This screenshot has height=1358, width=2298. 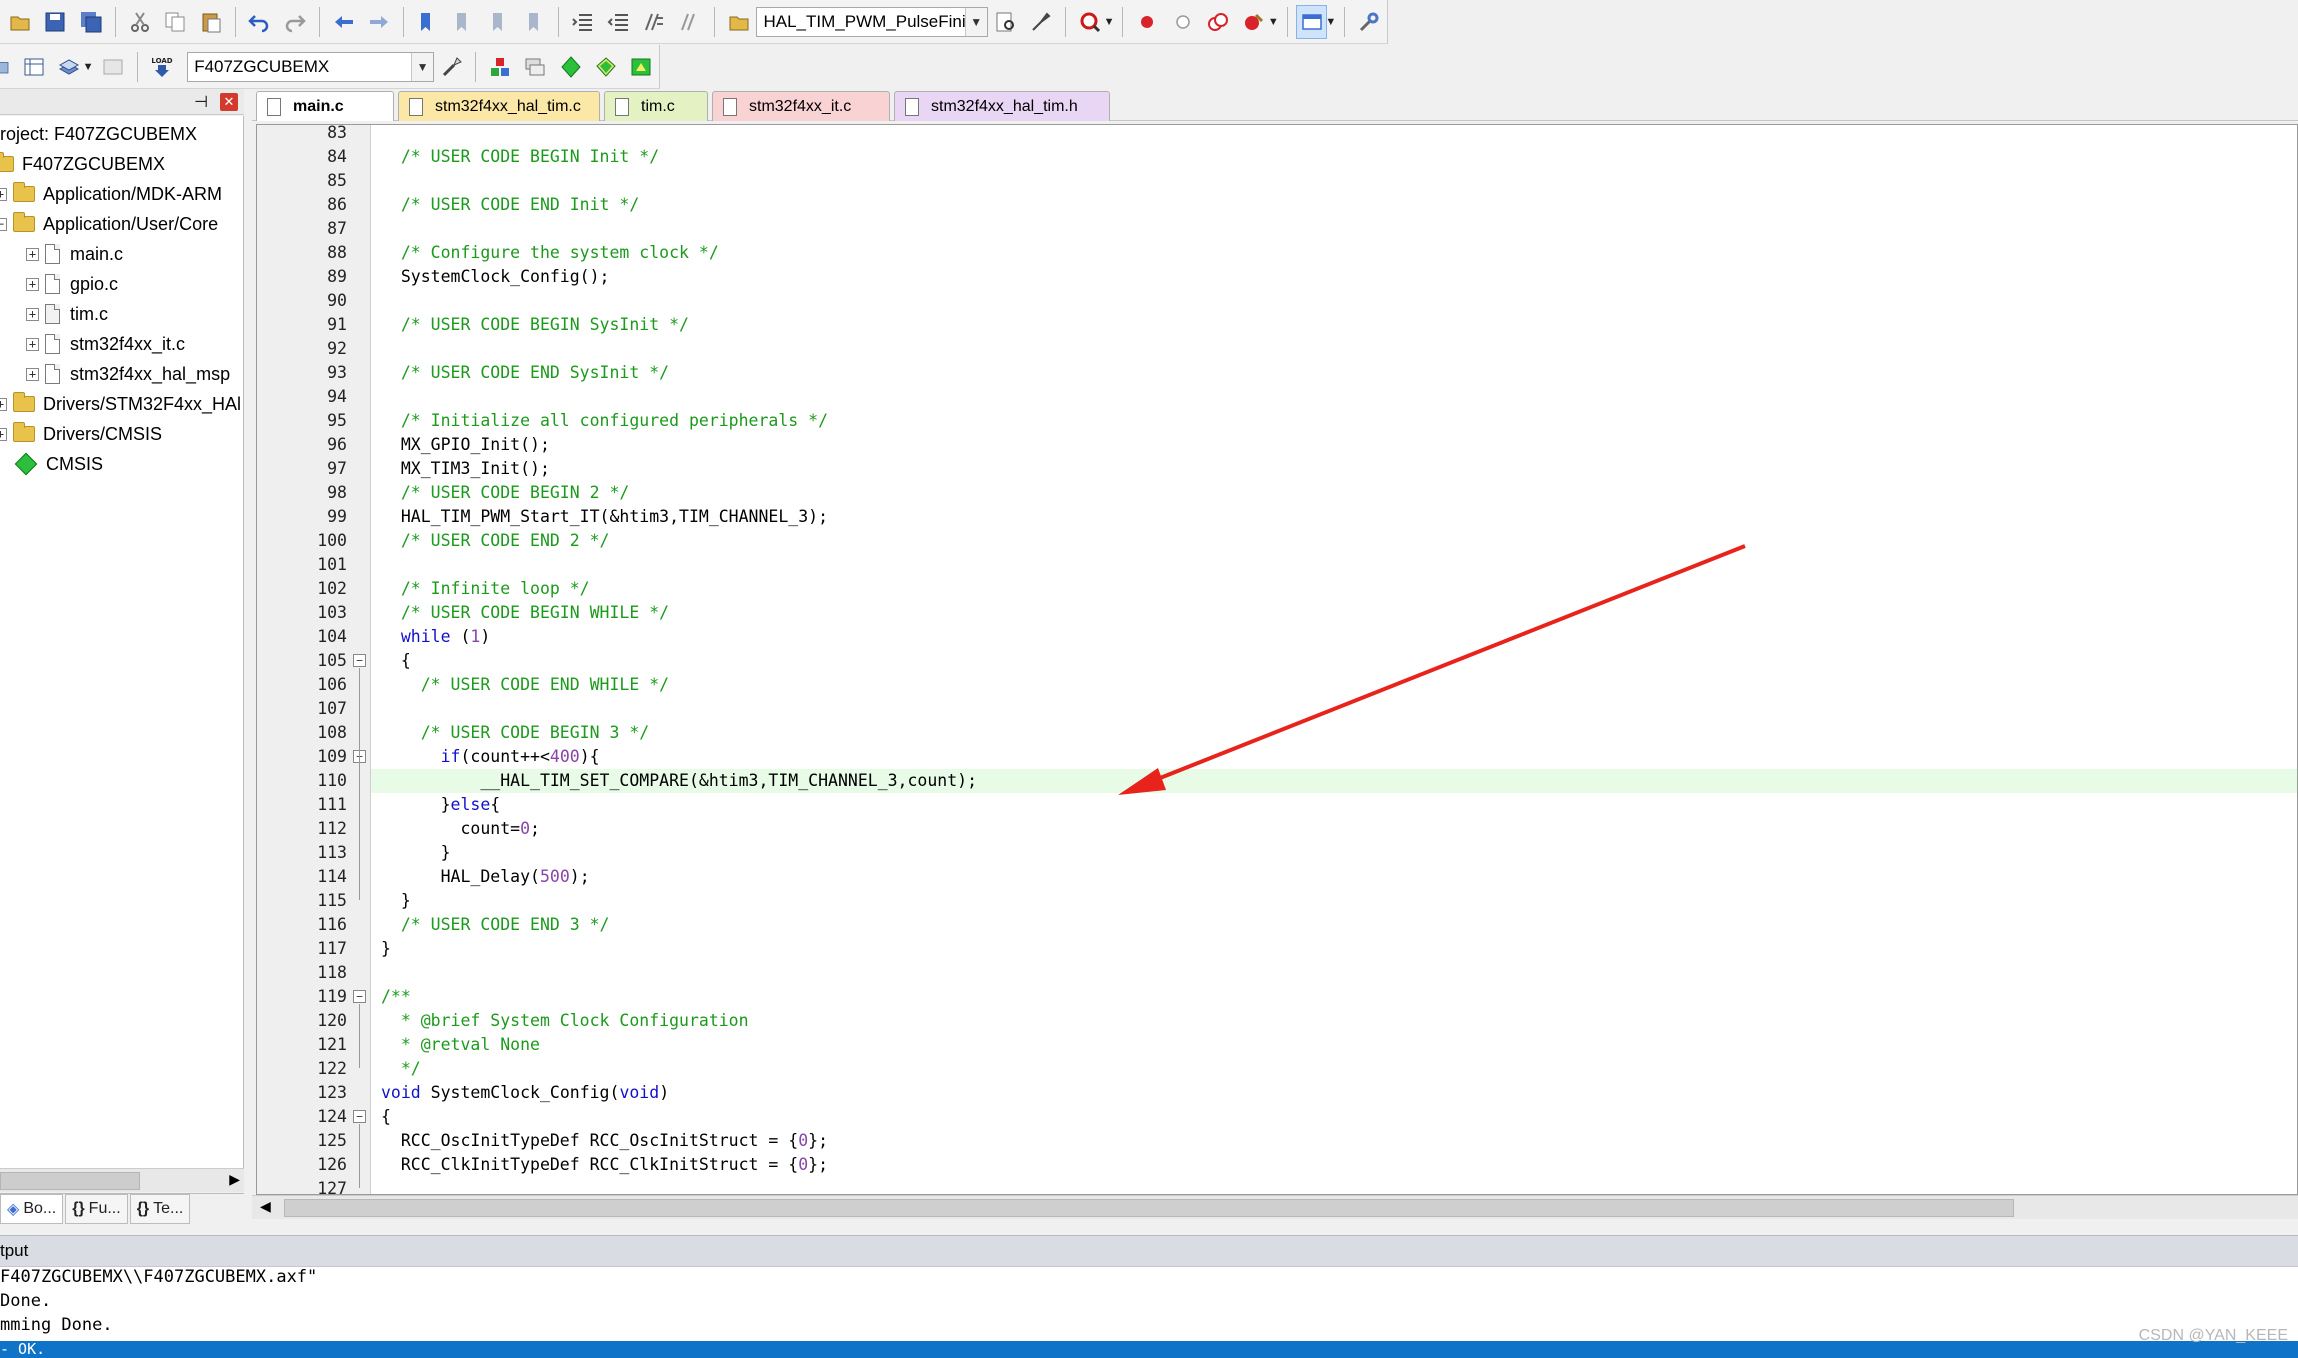 I want to click on code-line: * @brief System Clock Configuration, so click(x=1334, y=1021).